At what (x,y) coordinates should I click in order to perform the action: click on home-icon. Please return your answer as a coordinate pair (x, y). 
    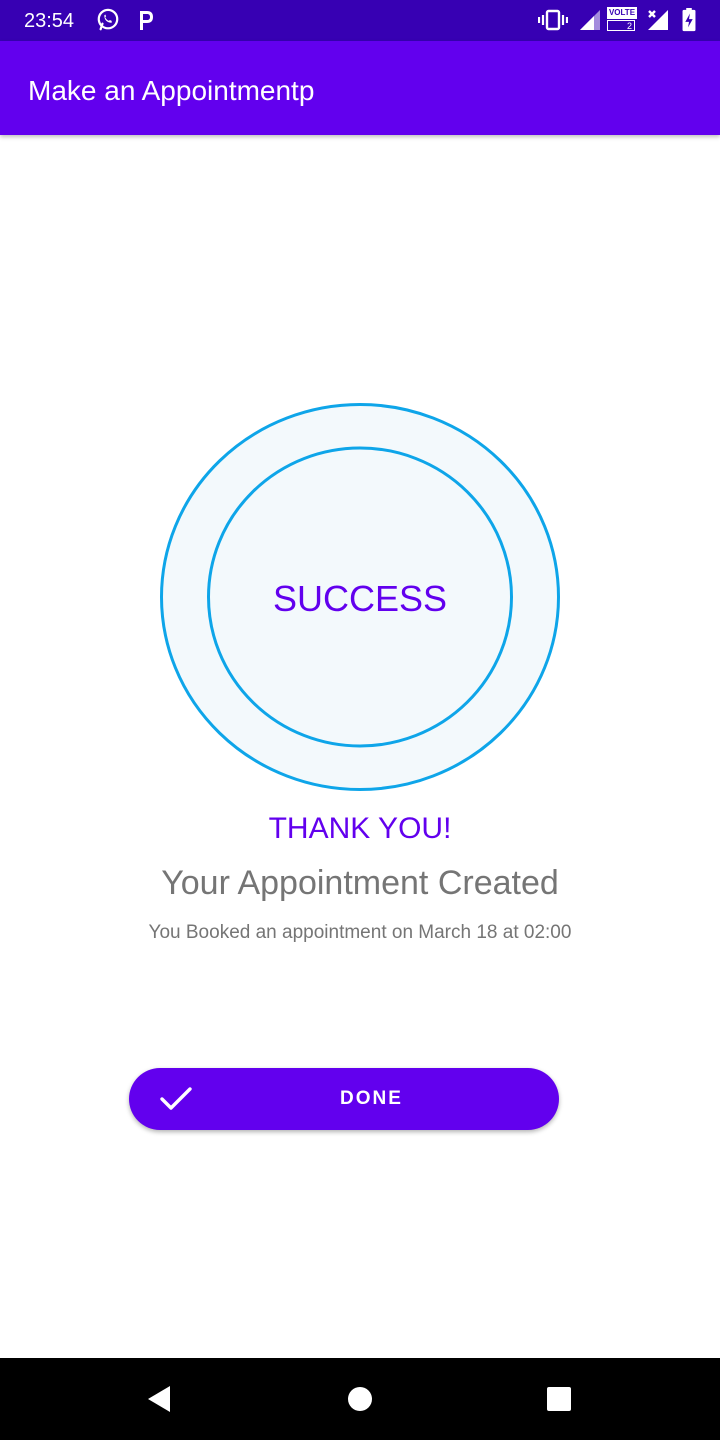
    Looking at the image, I should click on (360, 1399).